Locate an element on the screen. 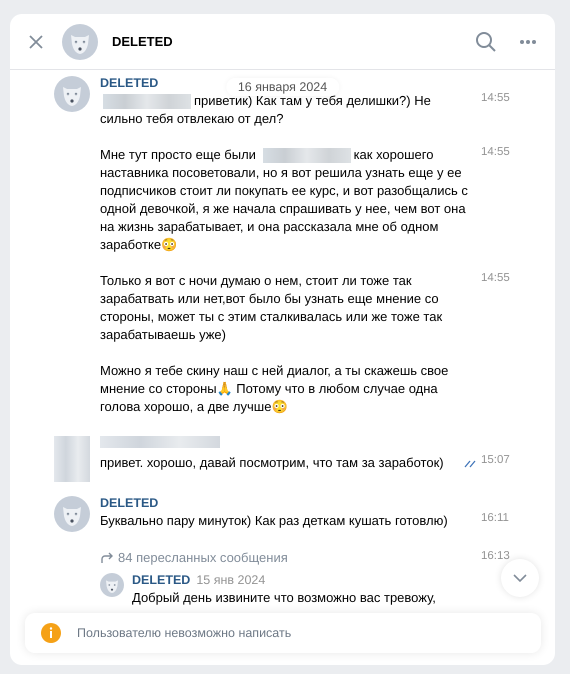 The width and height of the screenshot is (570, 674). chevron-down-icon is located at coordinates (520, 578).